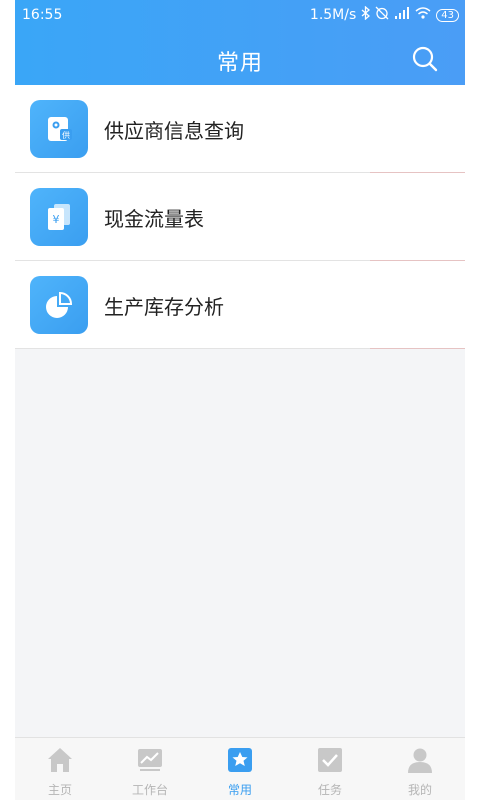 The height and width of the screenshot is (800, 480). Describe the element at coordinates (150, 760) in the screenshot. I see `dashboard-icon` at that location.